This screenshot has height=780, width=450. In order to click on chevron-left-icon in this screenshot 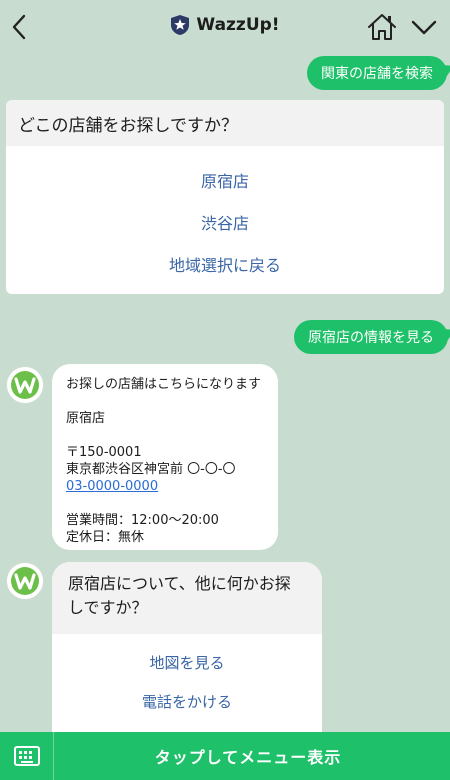, I will do `click(19, 27)`.